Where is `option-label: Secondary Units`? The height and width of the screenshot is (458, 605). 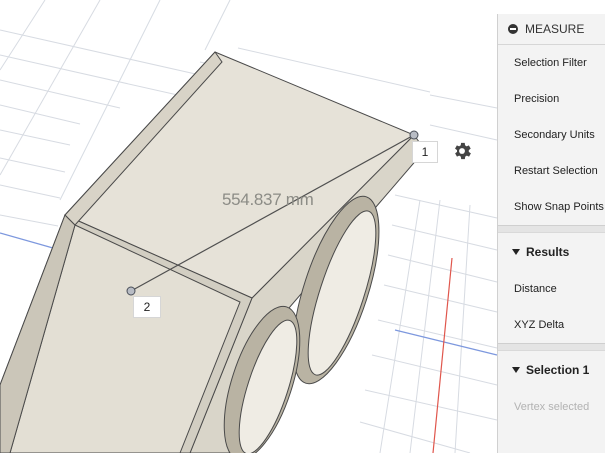 option-label: Secondary Units is located at coordinates (554, 135).